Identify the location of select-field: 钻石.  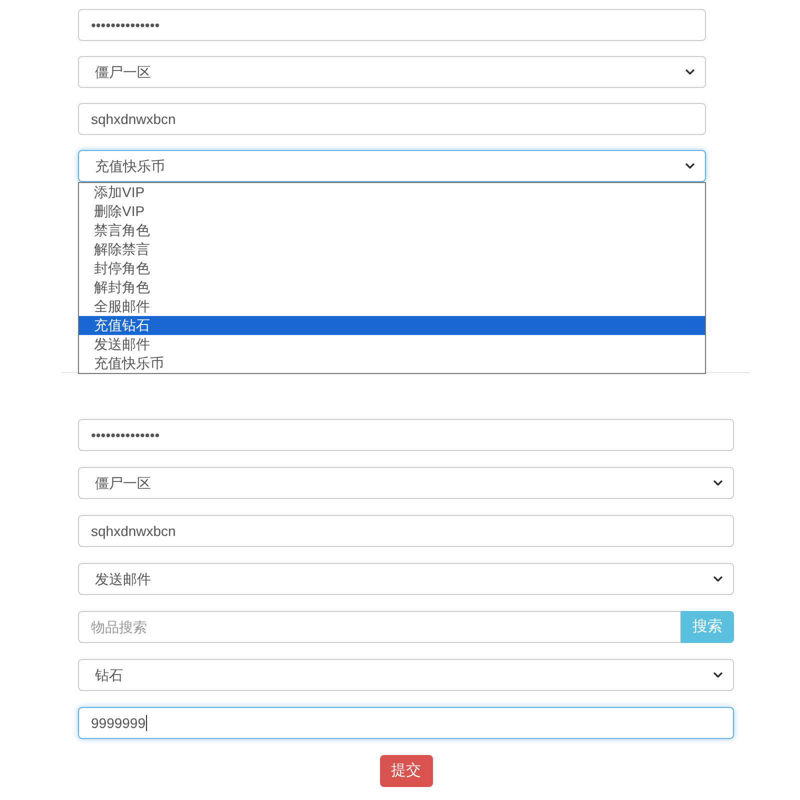
(406, 675).